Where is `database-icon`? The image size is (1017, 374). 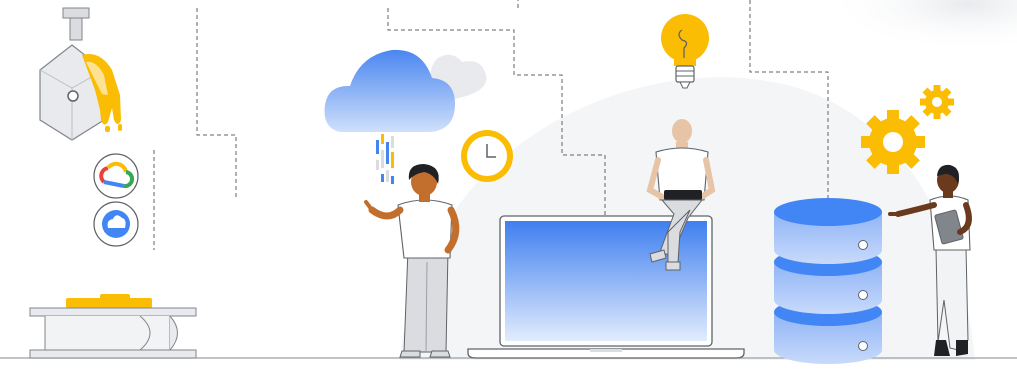 database-icon is located at coordinates (828, 281).